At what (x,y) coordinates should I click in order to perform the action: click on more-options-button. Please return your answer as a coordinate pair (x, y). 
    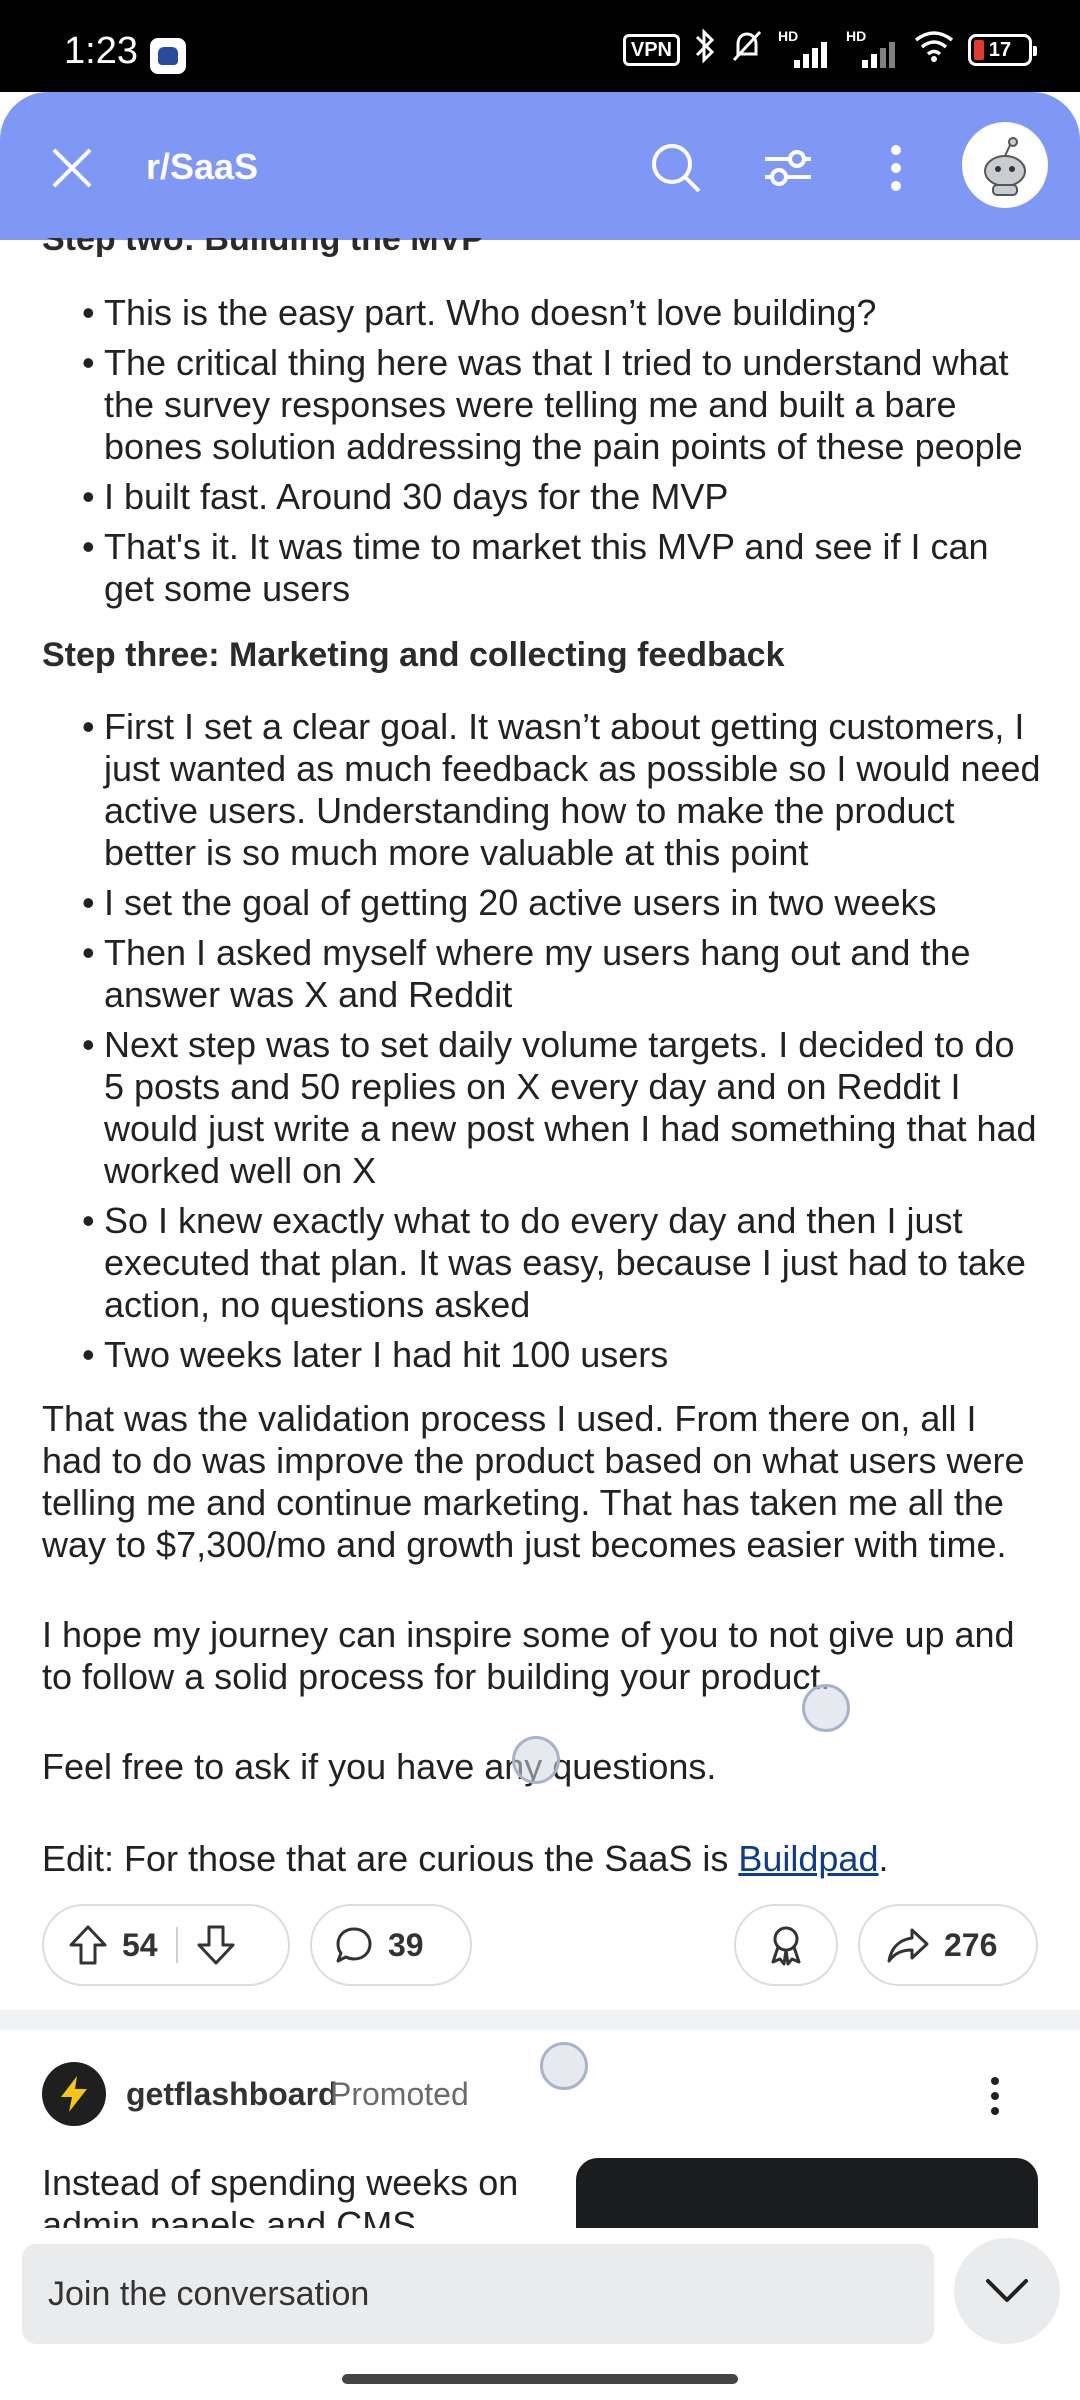
    Looking at the image, I should click on (896, 168).